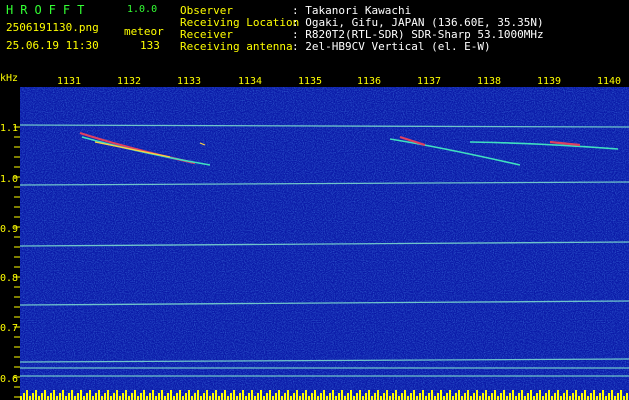 Image resolution: width=629 pixels, height=400 pixels. What do you see at coordinates (250, 81) in the screenshot?
I see `x-tick-label: 1134` at bounding box center [250, 81].